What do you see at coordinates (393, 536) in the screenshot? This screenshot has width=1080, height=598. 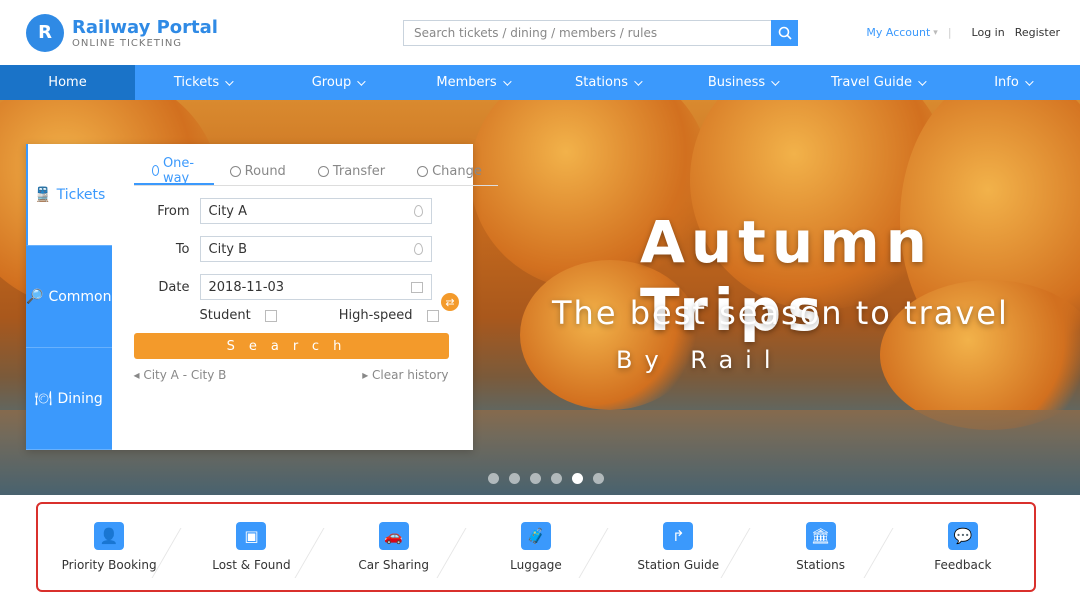 I see `service-icon: 🚗` at bounding box center [393, 536].